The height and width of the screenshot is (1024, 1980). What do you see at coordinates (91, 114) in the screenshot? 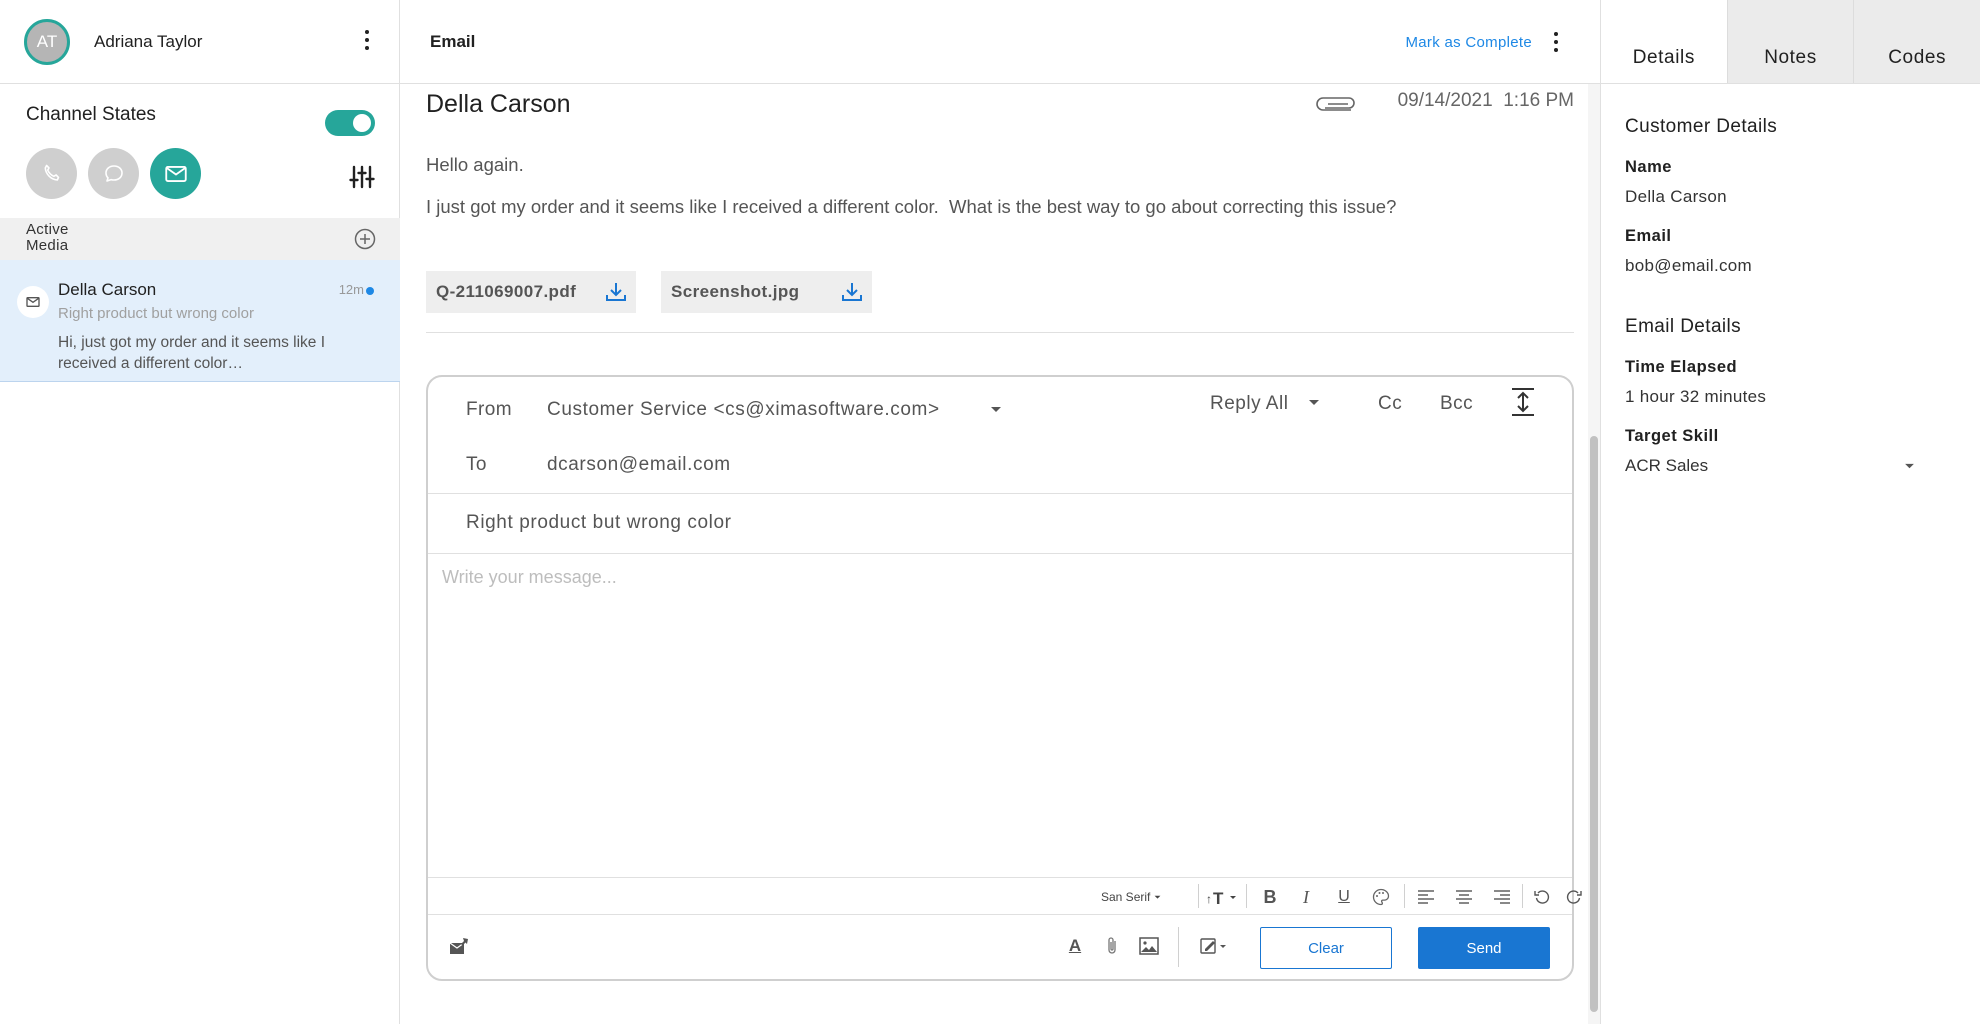
I see `channel-states-title: Channel States` at bounding box center [91, 114].